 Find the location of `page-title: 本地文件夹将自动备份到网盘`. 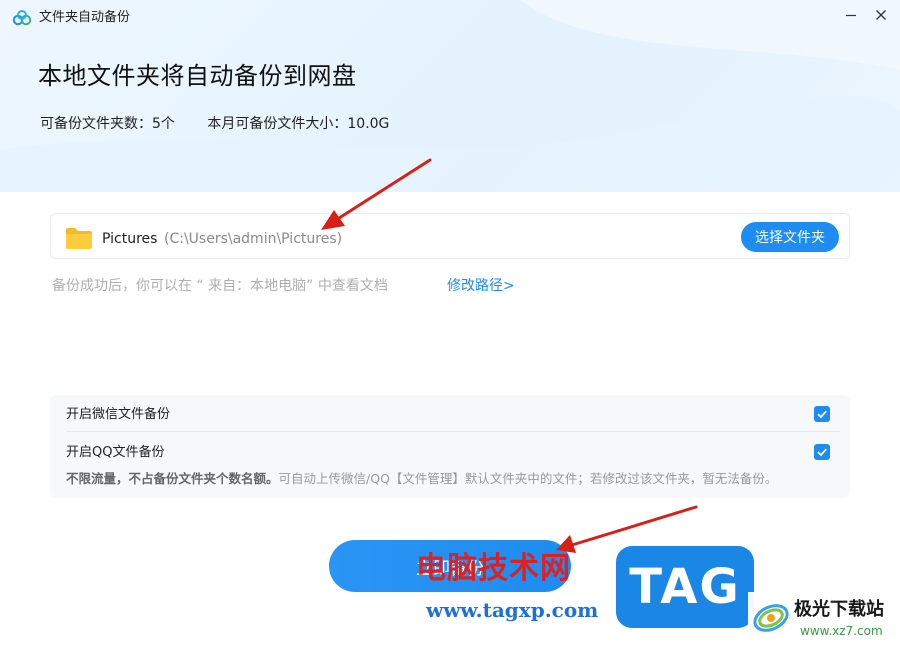

page-title: 本地文件夹将自动备份到网盘 is located at coordinates (197, 76).